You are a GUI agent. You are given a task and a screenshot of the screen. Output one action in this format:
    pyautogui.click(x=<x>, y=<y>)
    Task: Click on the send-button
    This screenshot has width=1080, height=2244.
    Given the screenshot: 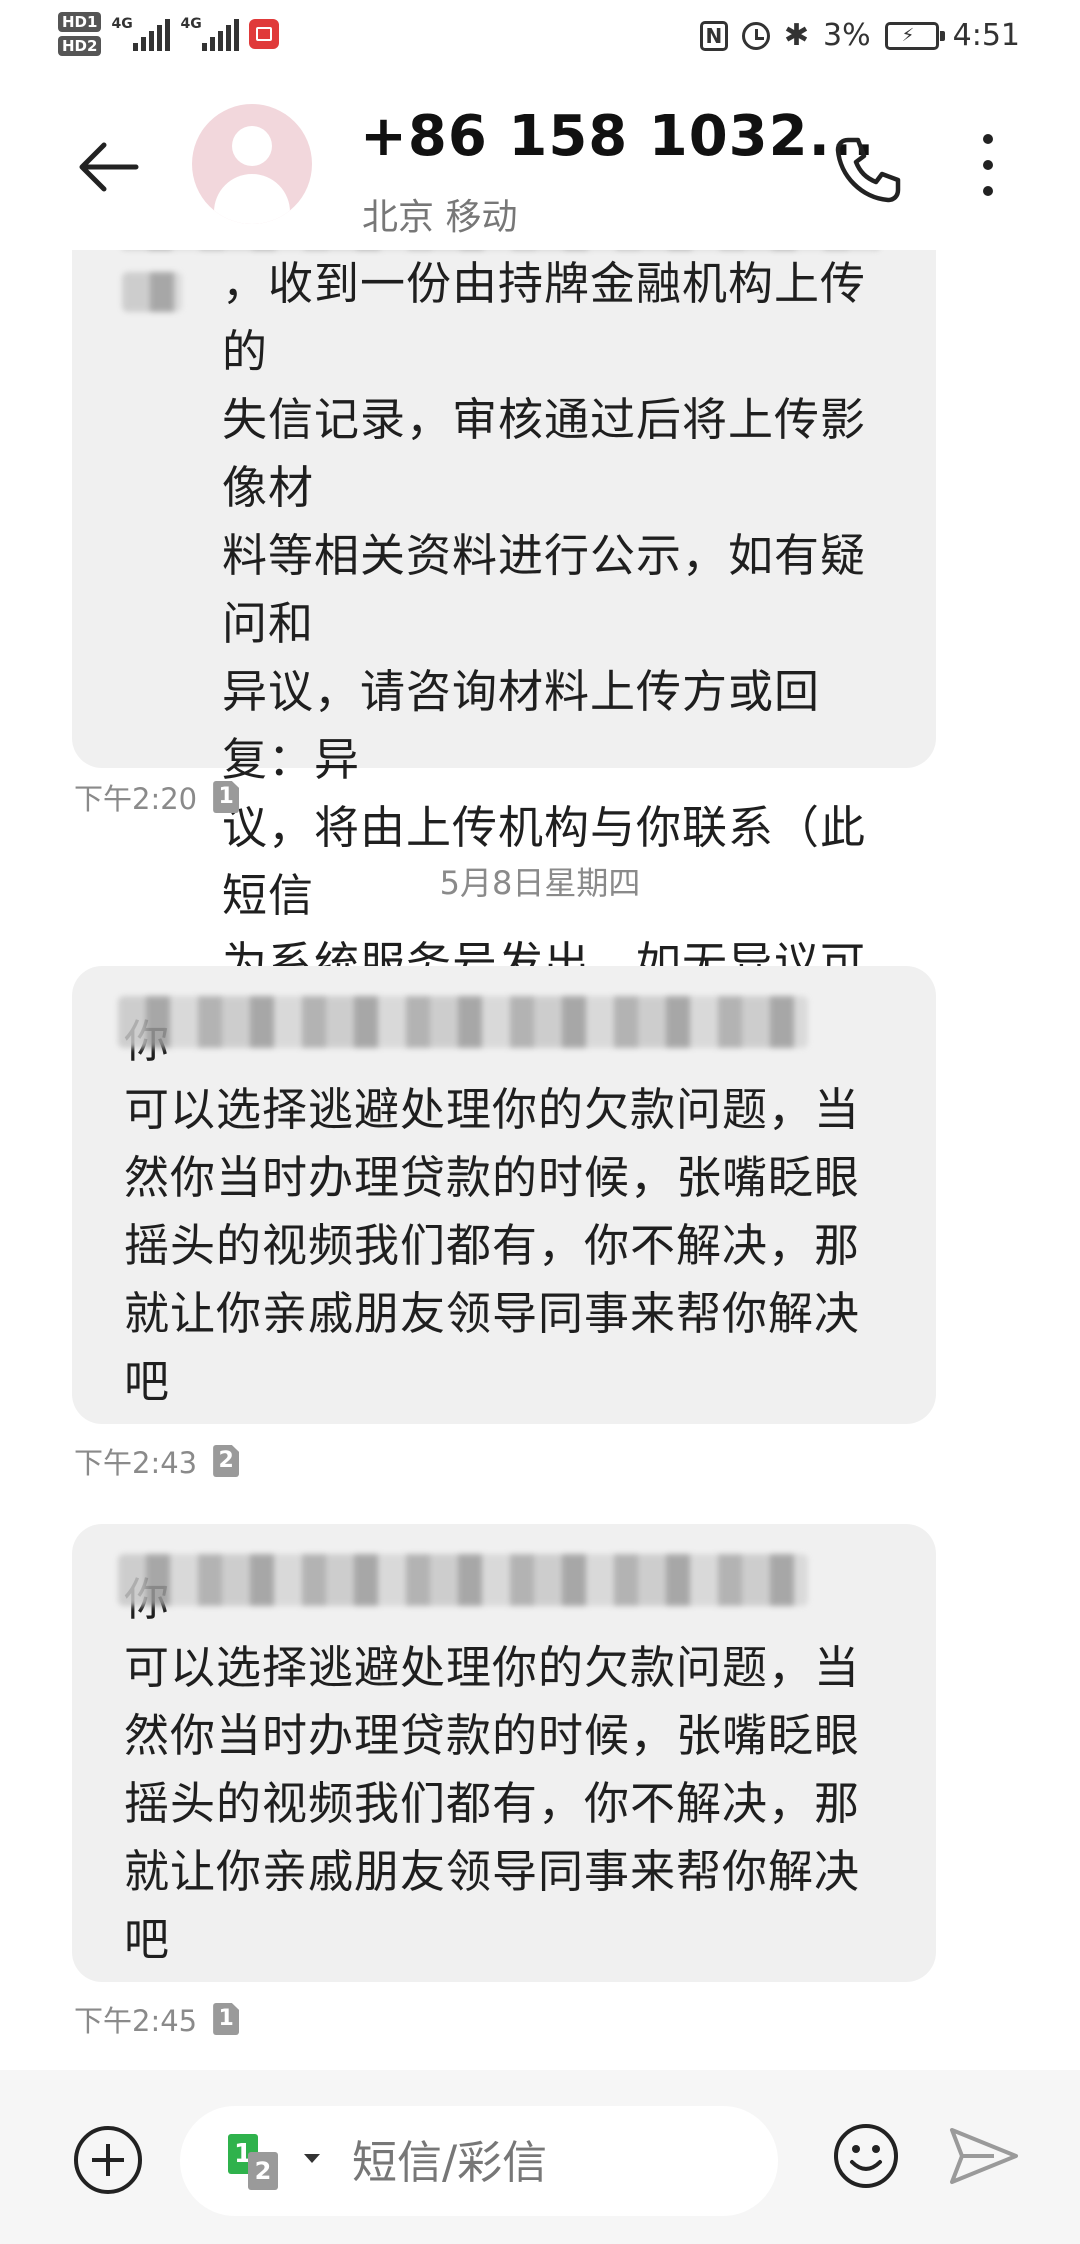 What is the action you would take?
    pyautogui.click(x=984, y=2156)
    